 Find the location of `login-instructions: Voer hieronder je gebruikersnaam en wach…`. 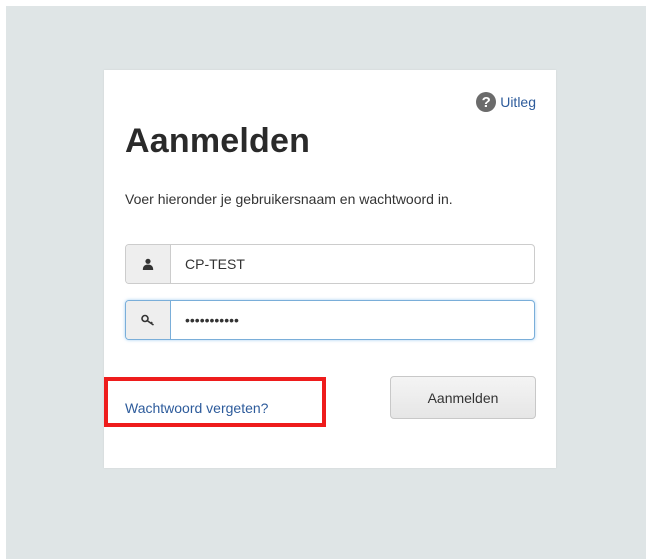

login-instructions: Voer hieronder je gebruikersnaam en wach… is located at coordinates (289, 199).